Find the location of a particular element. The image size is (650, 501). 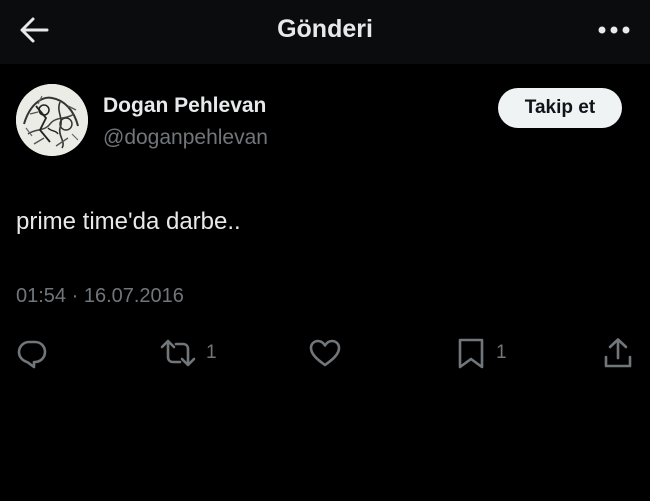

page-title: Gönderi is located at coordinates (325, 29).